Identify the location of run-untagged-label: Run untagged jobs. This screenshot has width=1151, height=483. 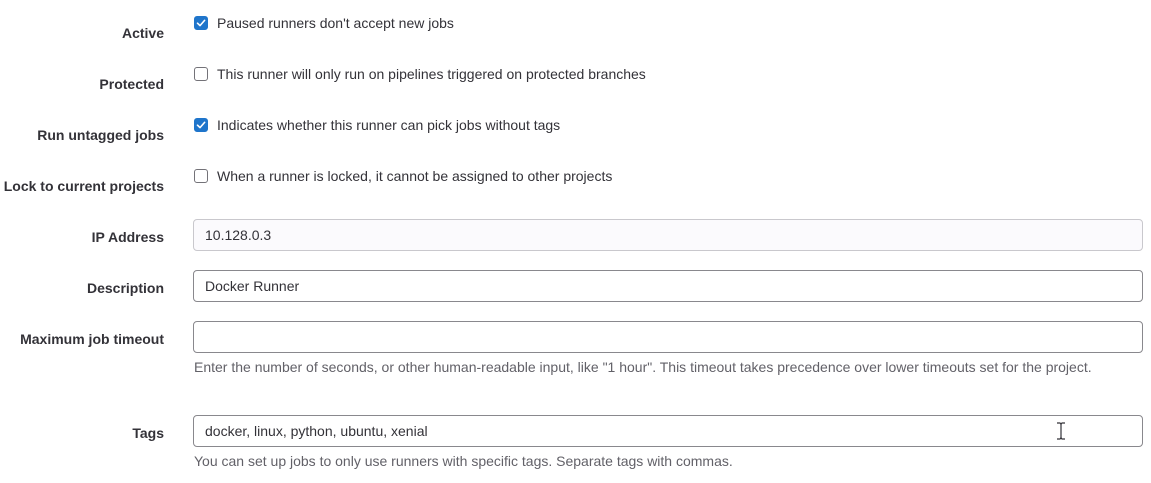
(100, 135).